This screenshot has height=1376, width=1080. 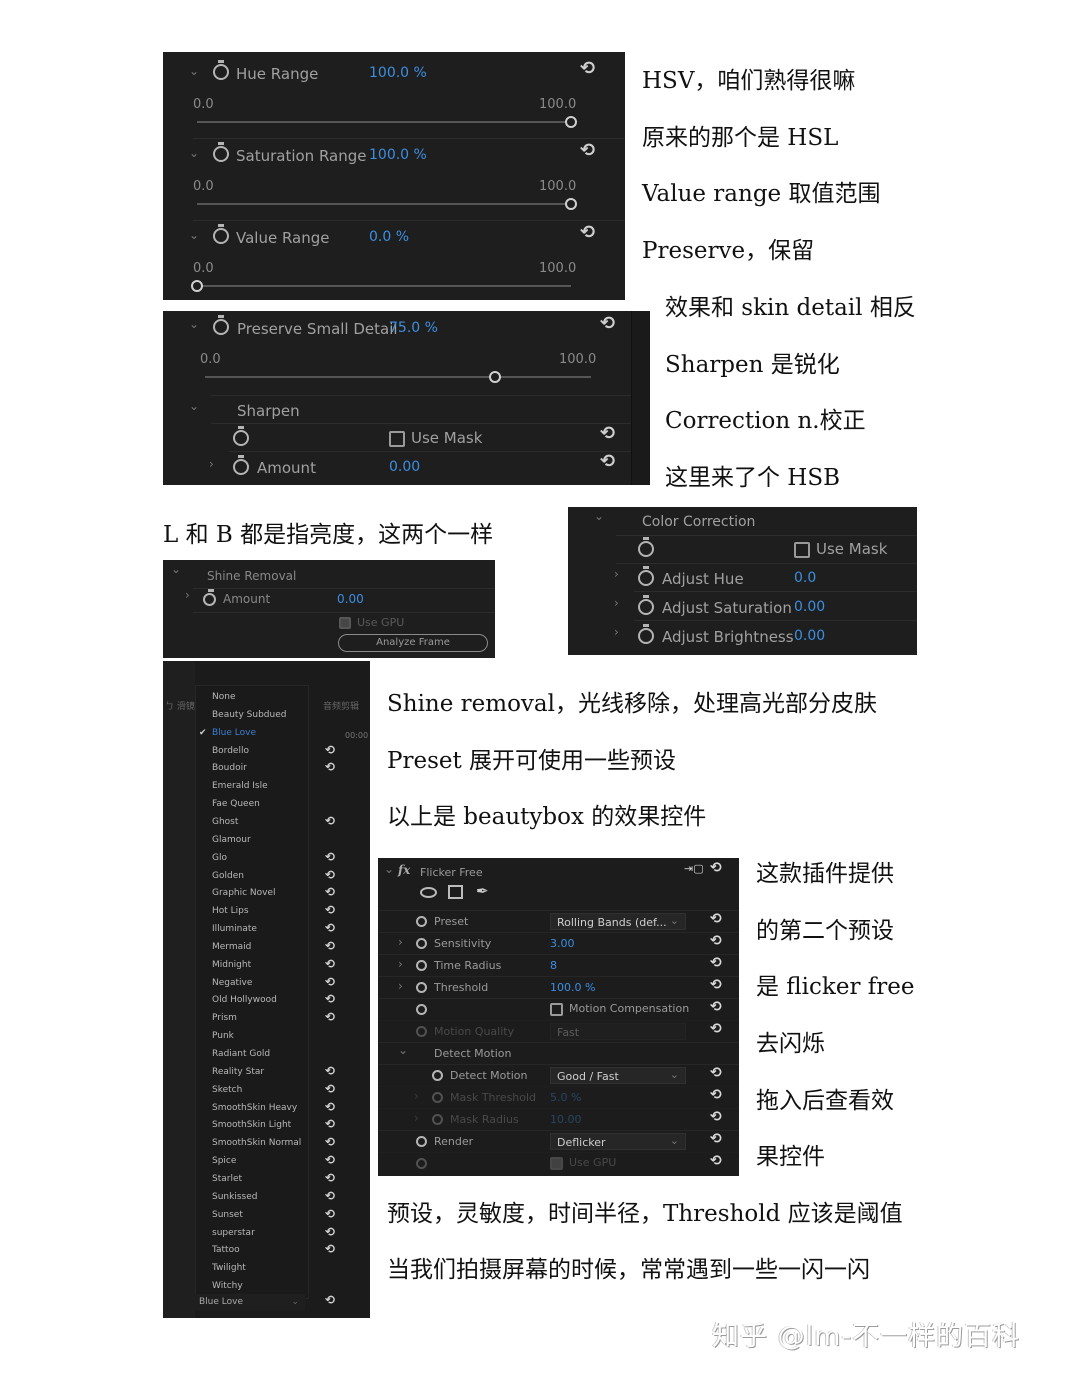 I want to click on preset-menu-item: Prism, so click(x=224, y=1018).